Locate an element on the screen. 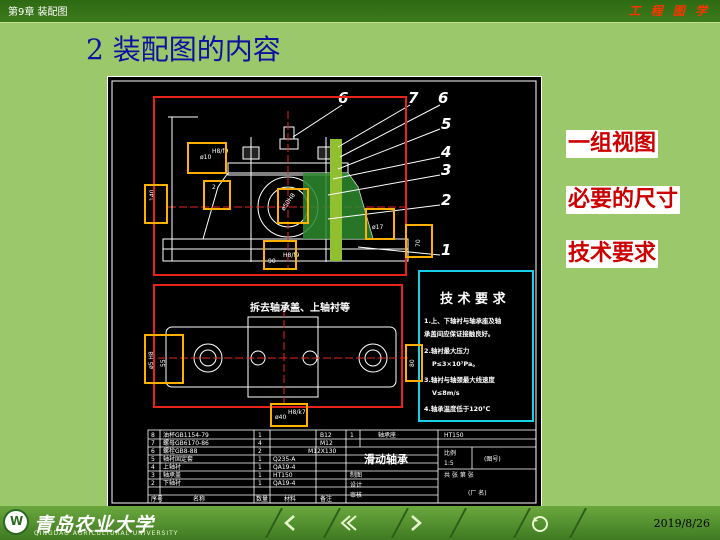 The image size is (720, 540). tag-requirements: 技术要求 is located at coordinates (612, 254).